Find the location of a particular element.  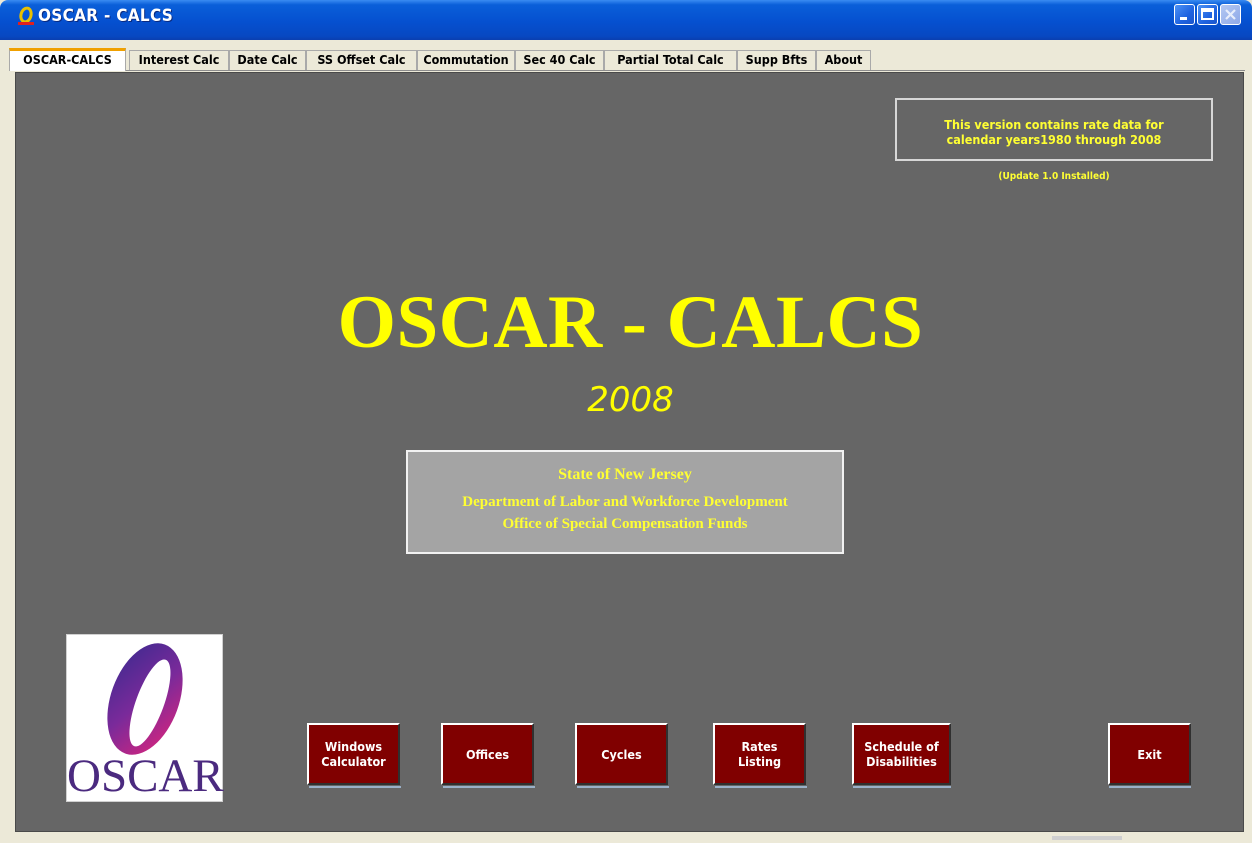

tab-about: About is located at coordinates (843, 60).